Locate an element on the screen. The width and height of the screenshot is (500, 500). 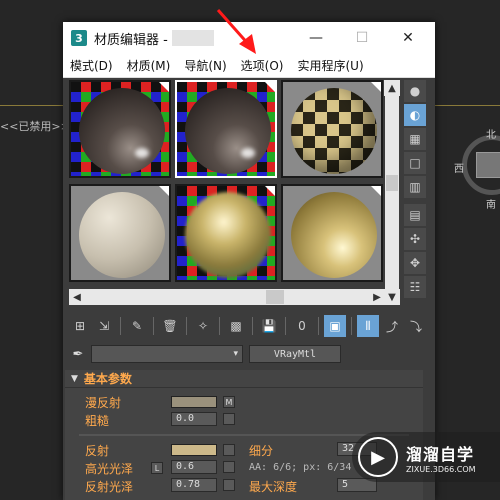
app-3dsmax-icon: 3 is located at coordinates (79, 38).